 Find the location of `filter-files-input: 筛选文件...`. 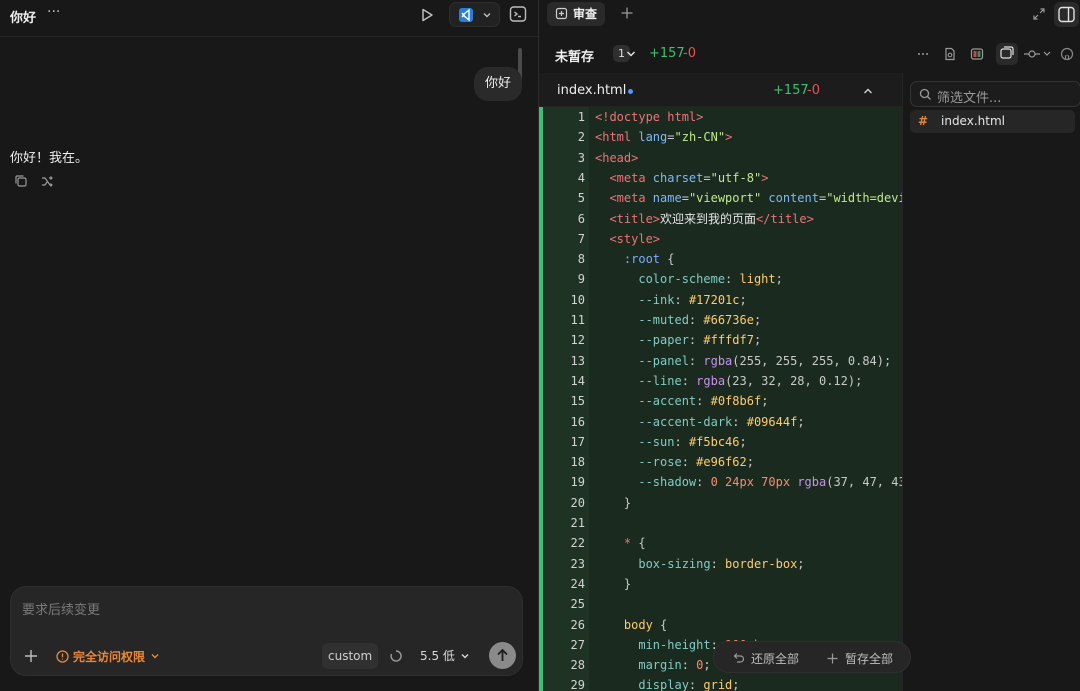

filter-files-input: 筛选文件... is located at coordinates (995, 94).